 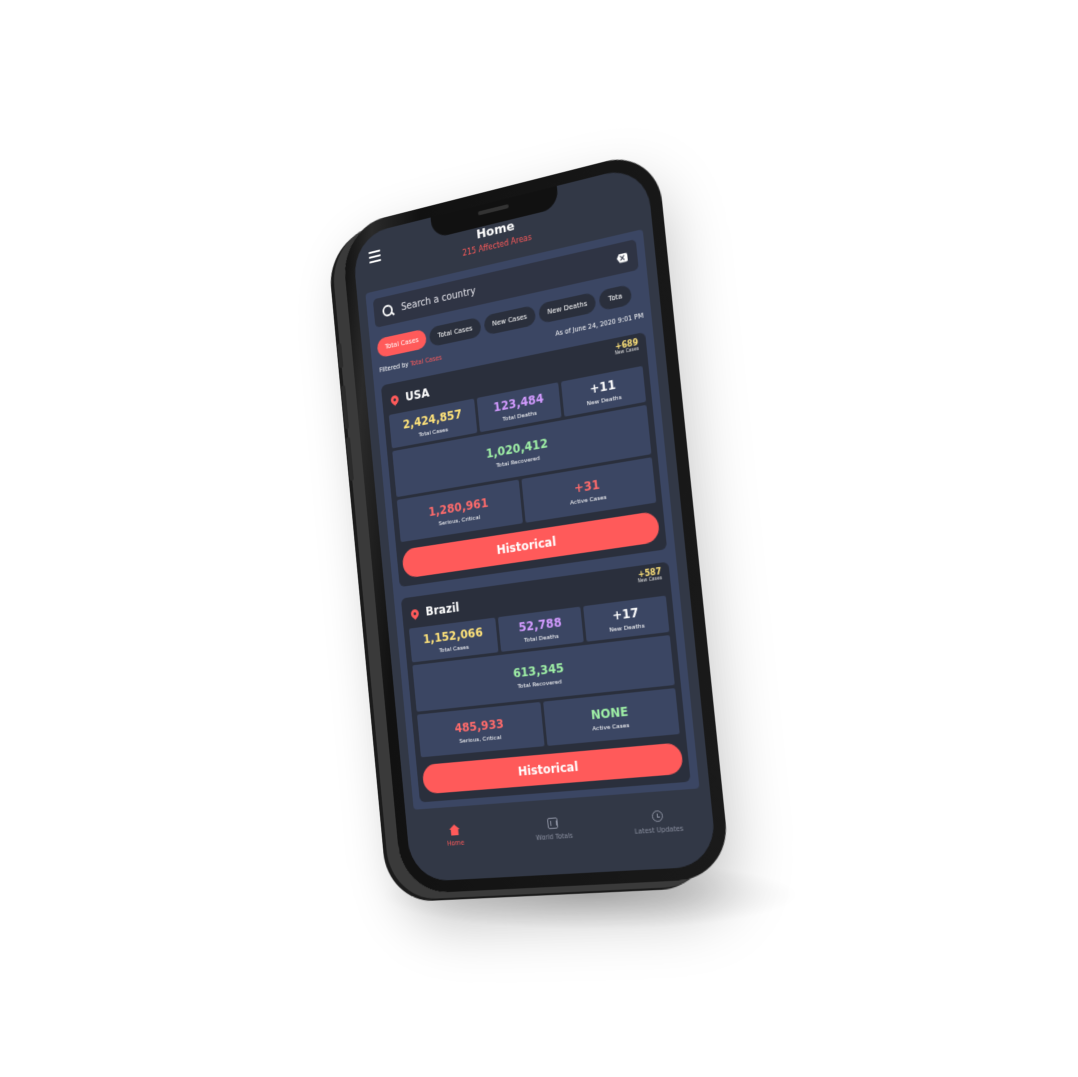 What do you see at coordinates (402, 343) in the screenshot?
I see `chip-total-cases-active: Total Cases` at bounding box center [402, 343].